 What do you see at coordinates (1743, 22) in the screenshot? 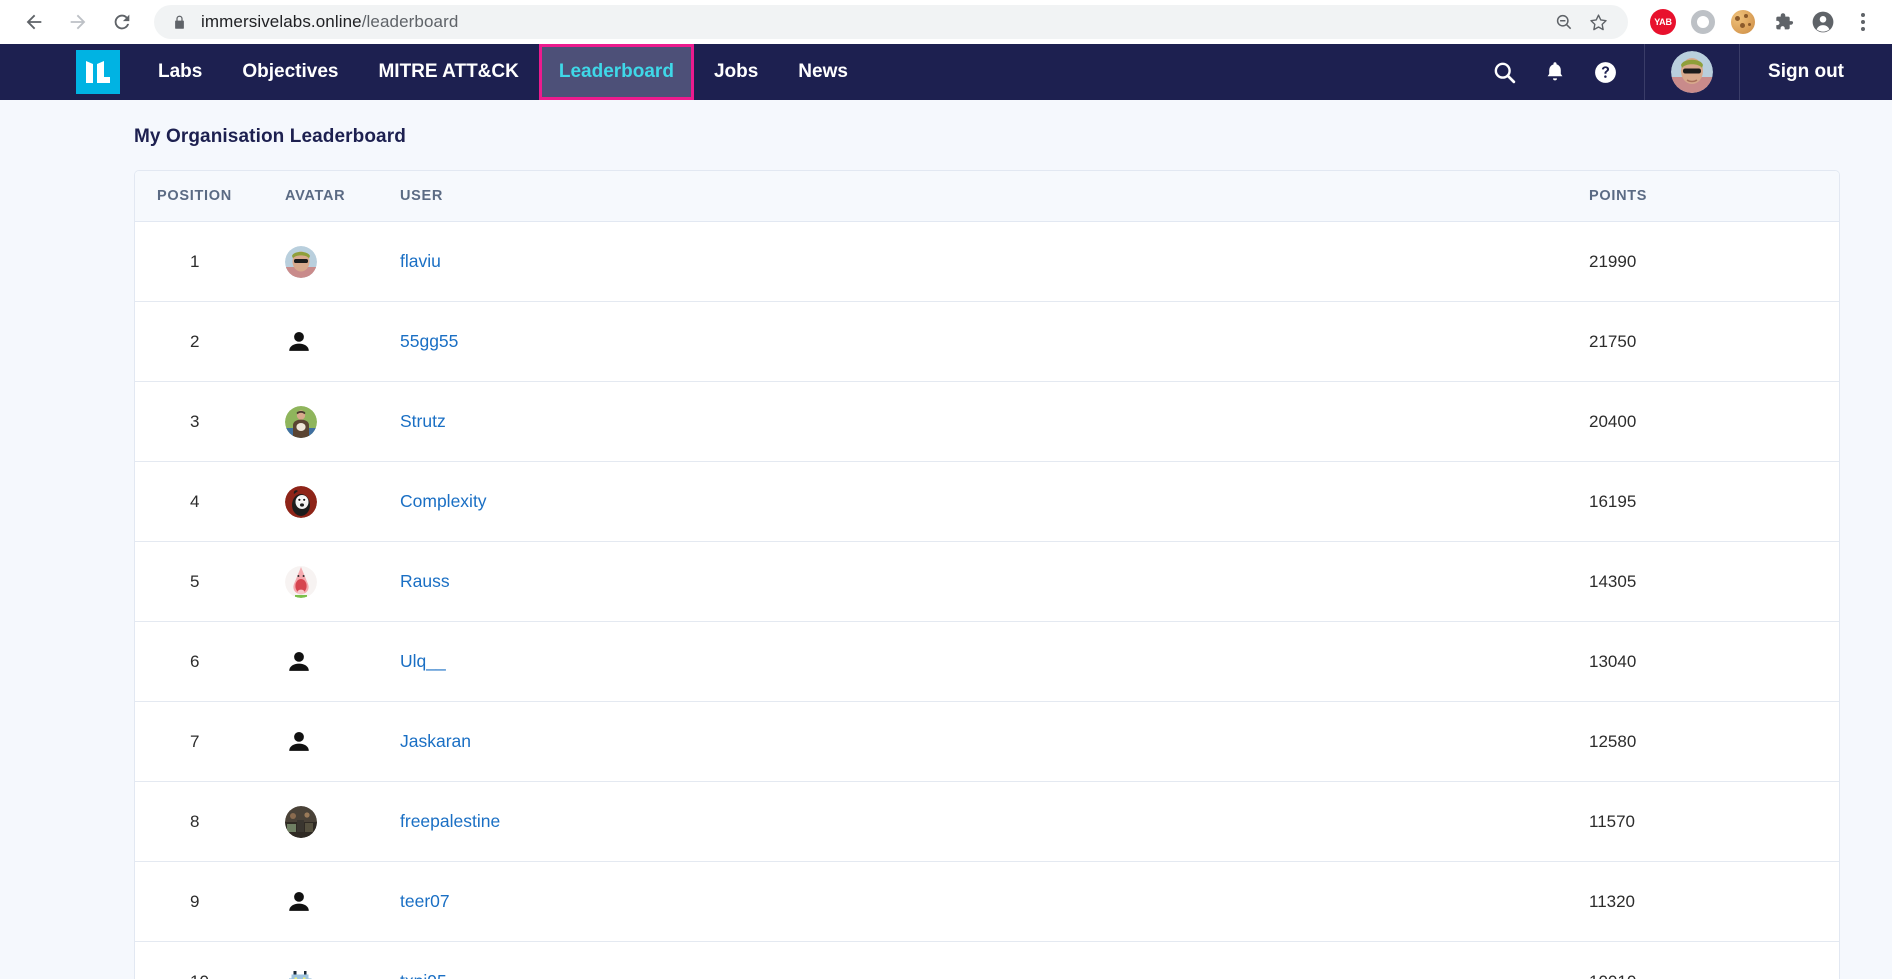
I see `cookie-extension-icon` at bounding box center [1743, 22].